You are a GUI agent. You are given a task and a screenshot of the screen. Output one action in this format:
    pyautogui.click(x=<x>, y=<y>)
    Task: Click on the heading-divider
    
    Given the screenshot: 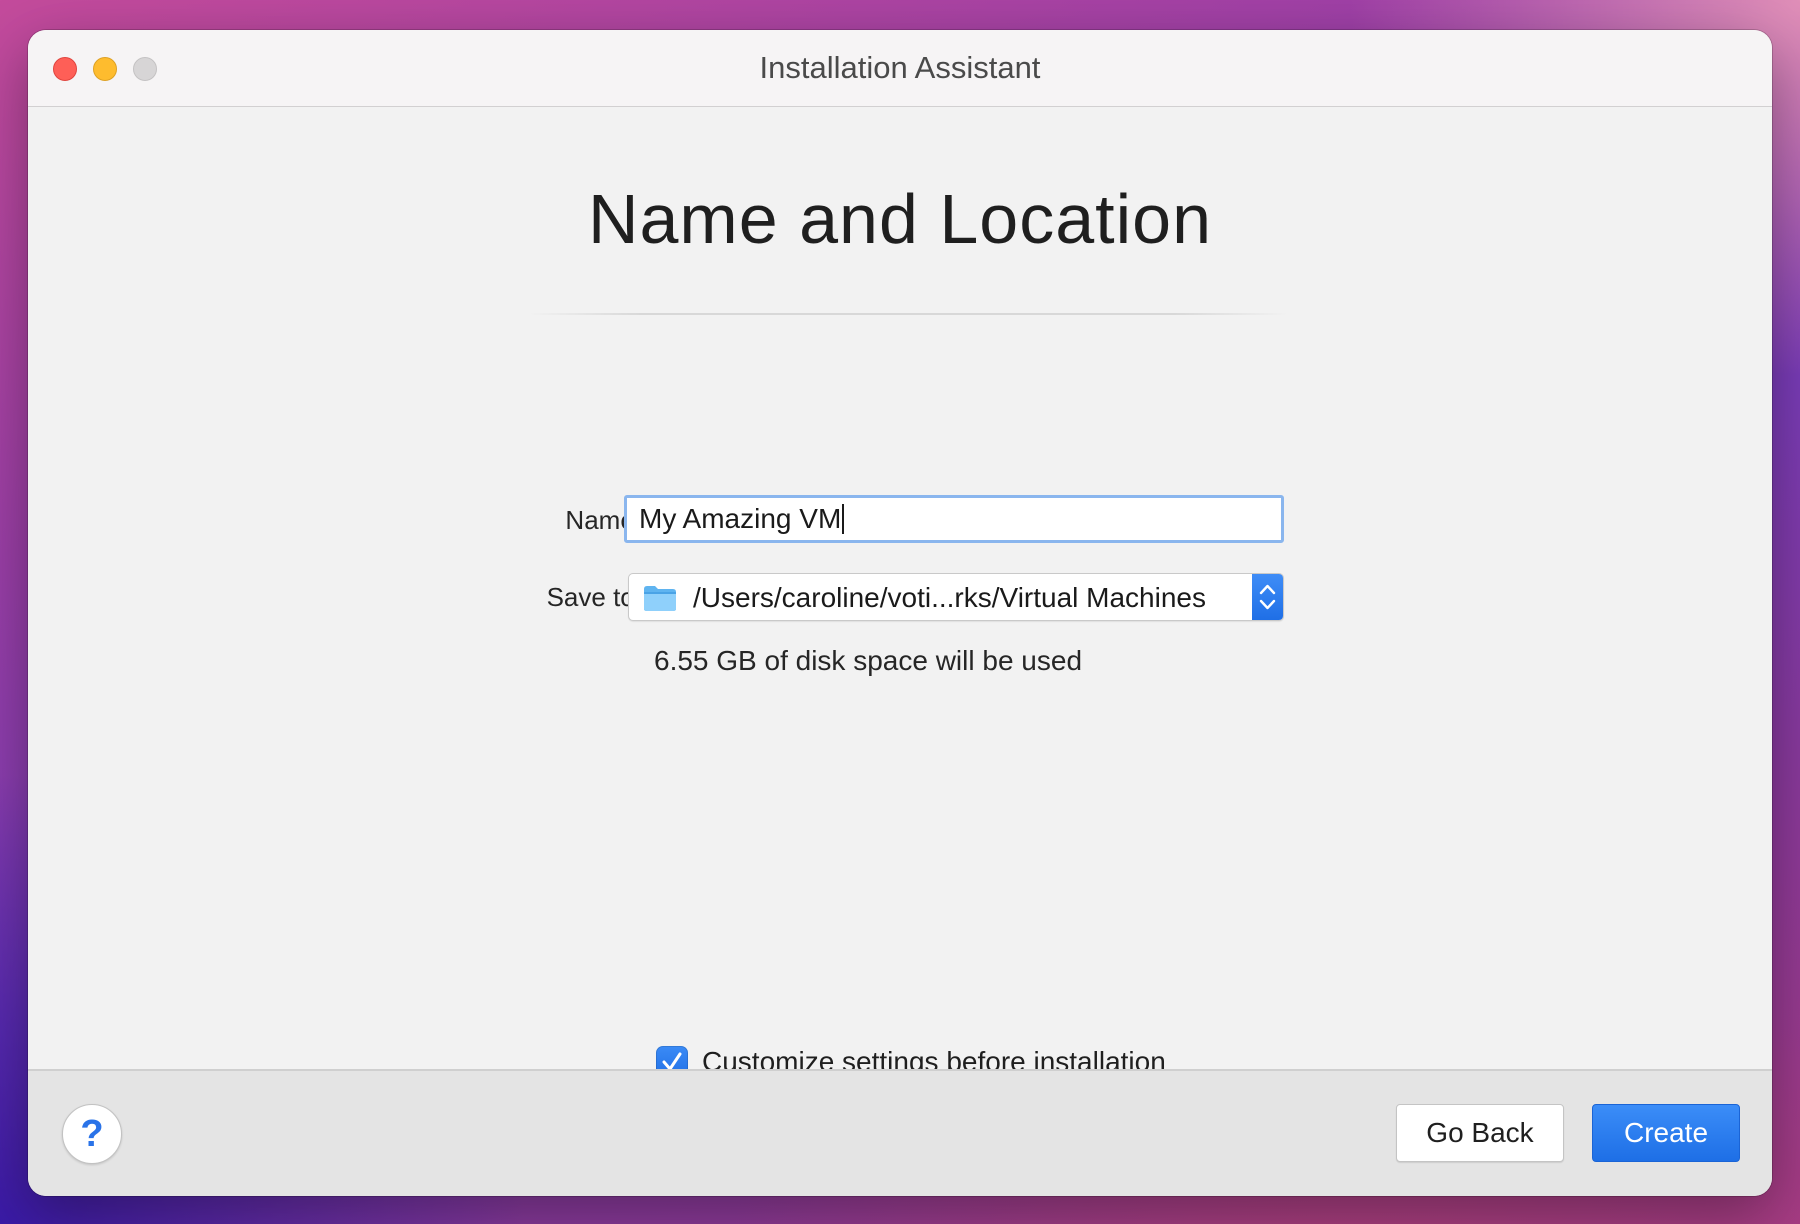 What is the action you would take?
    pyautogui.click(x=908, y=314)
    